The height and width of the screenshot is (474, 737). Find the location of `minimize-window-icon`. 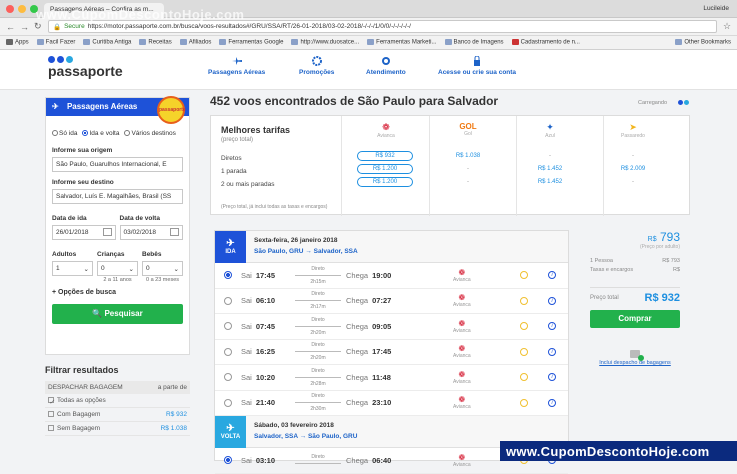

minimize-window-icon is located at coordinates (22, 9).